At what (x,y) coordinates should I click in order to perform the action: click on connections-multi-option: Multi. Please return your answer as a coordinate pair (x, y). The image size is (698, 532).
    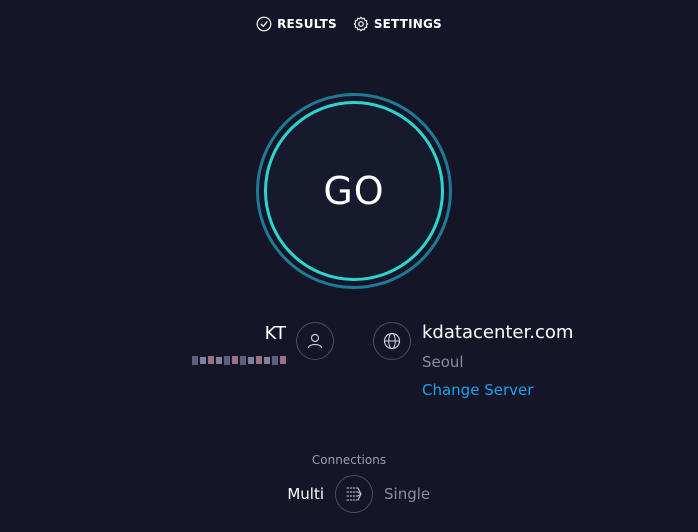
    Looking at the image, I should click on (305, 494).